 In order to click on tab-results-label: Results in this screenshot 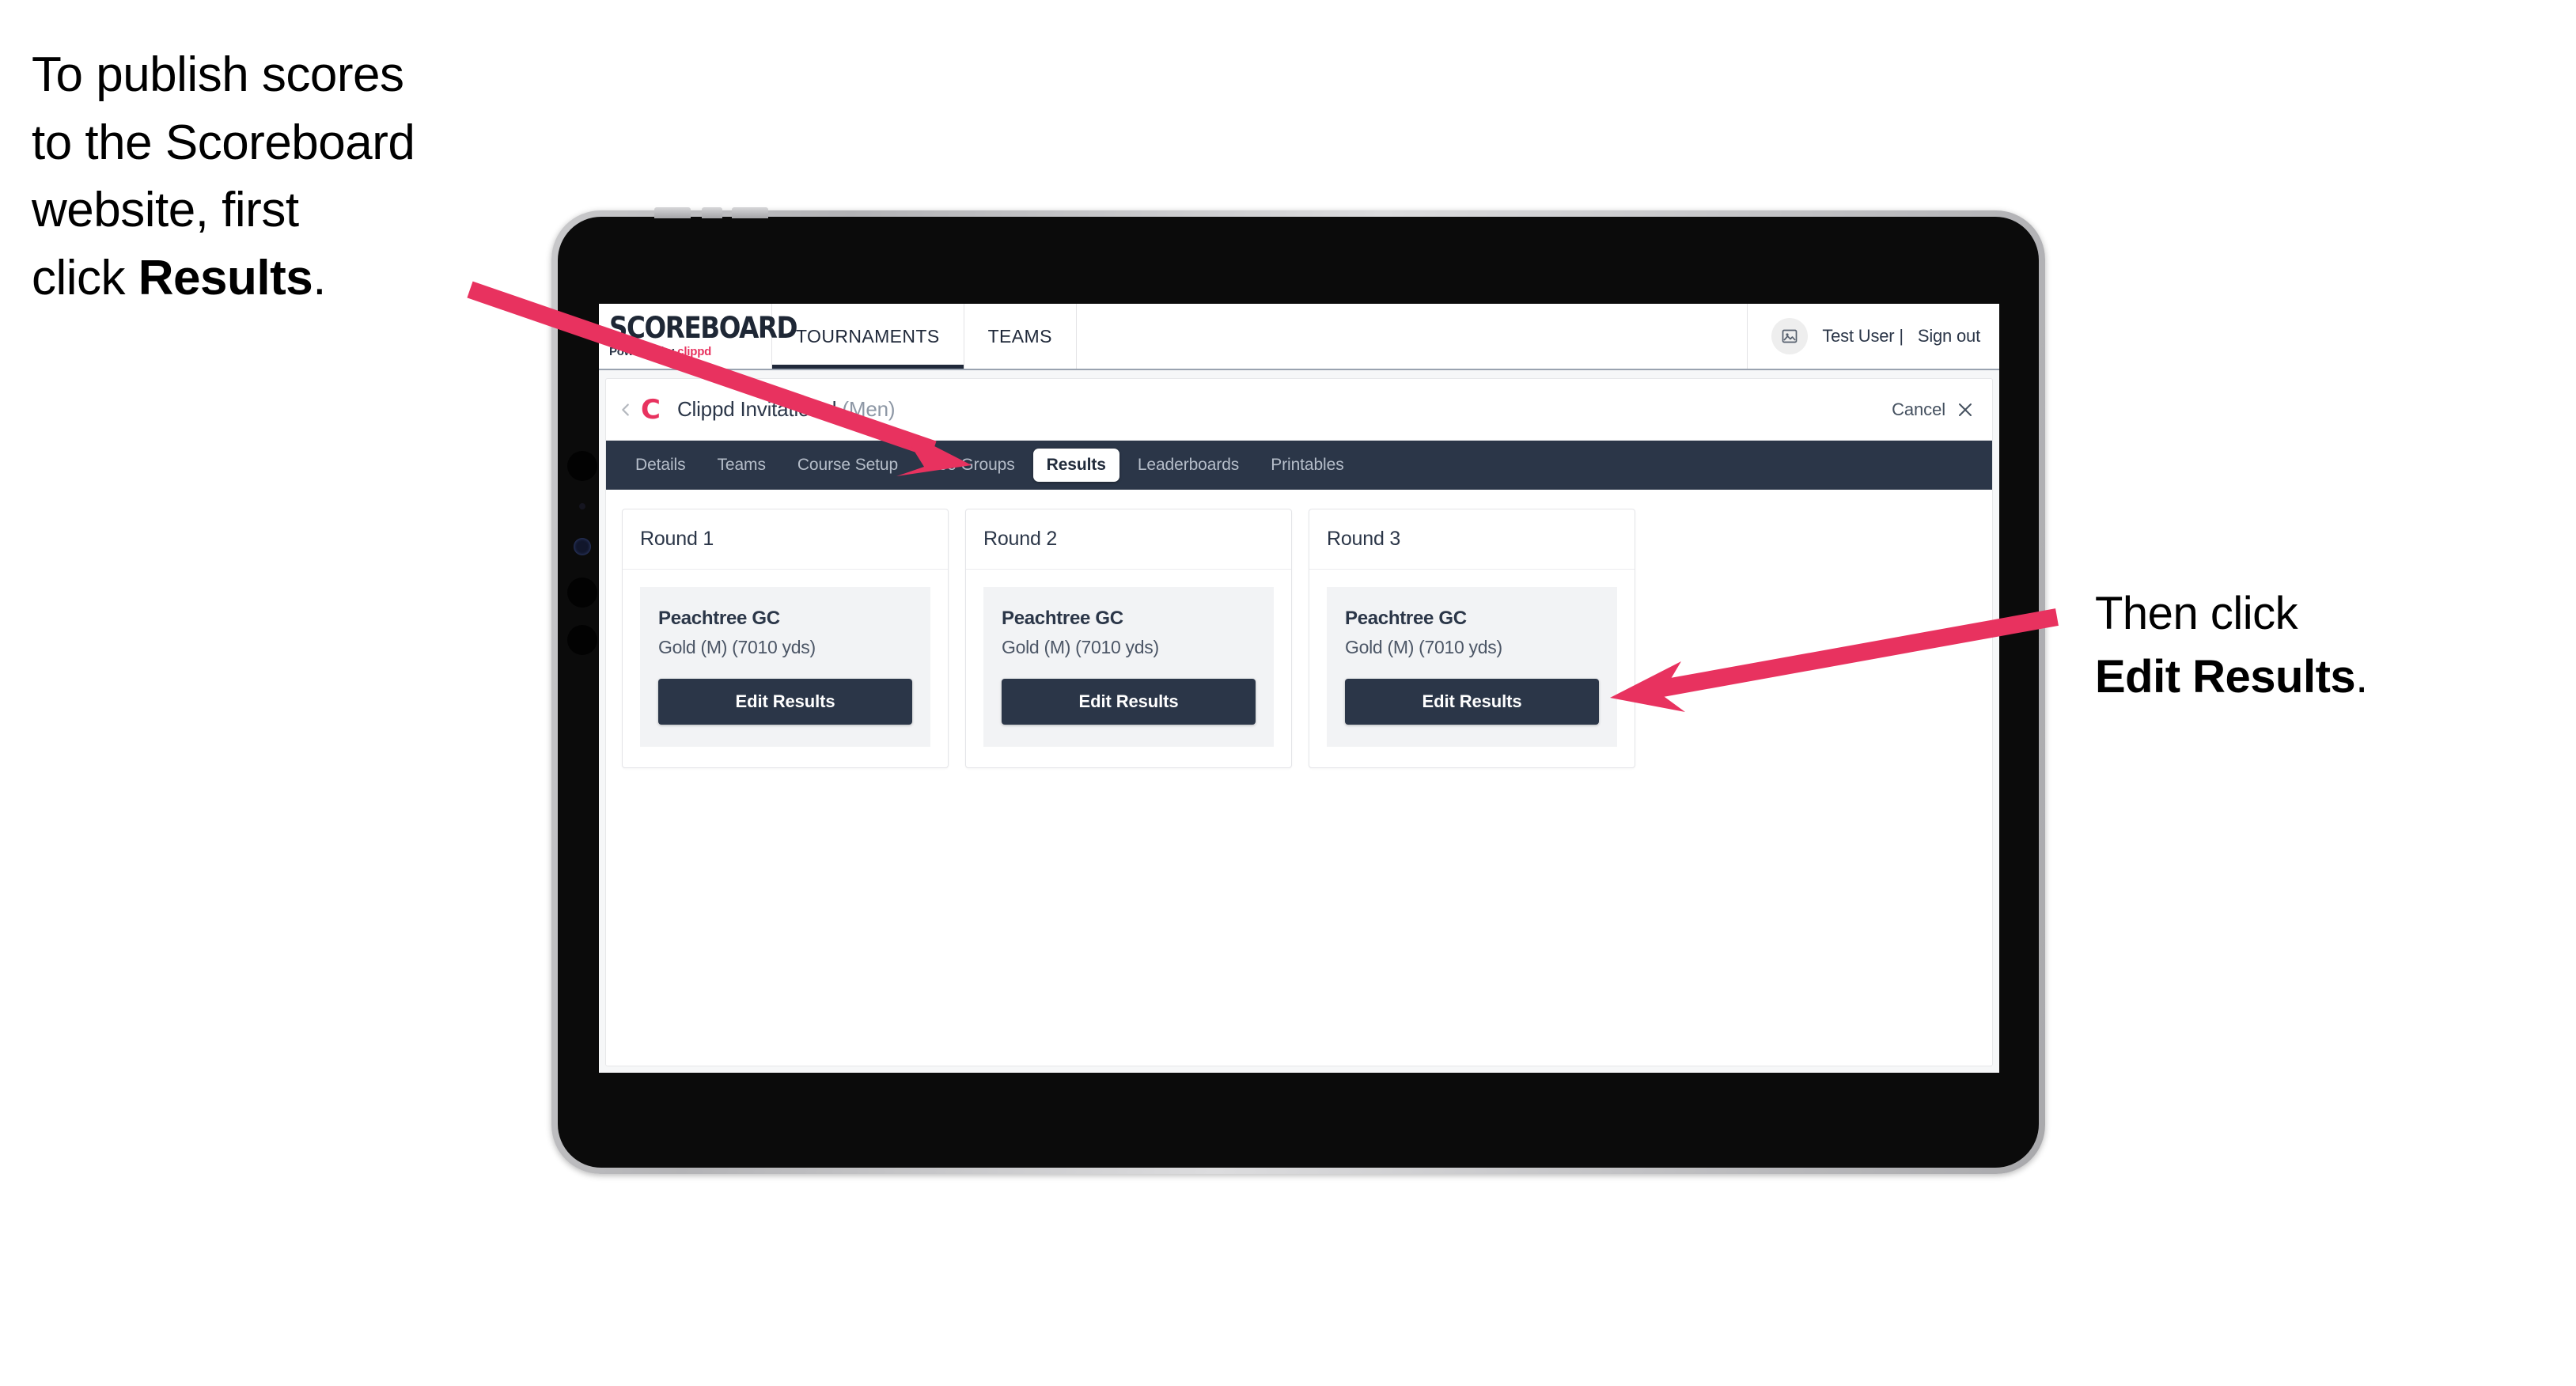, I will do `click(1076, 465)`.